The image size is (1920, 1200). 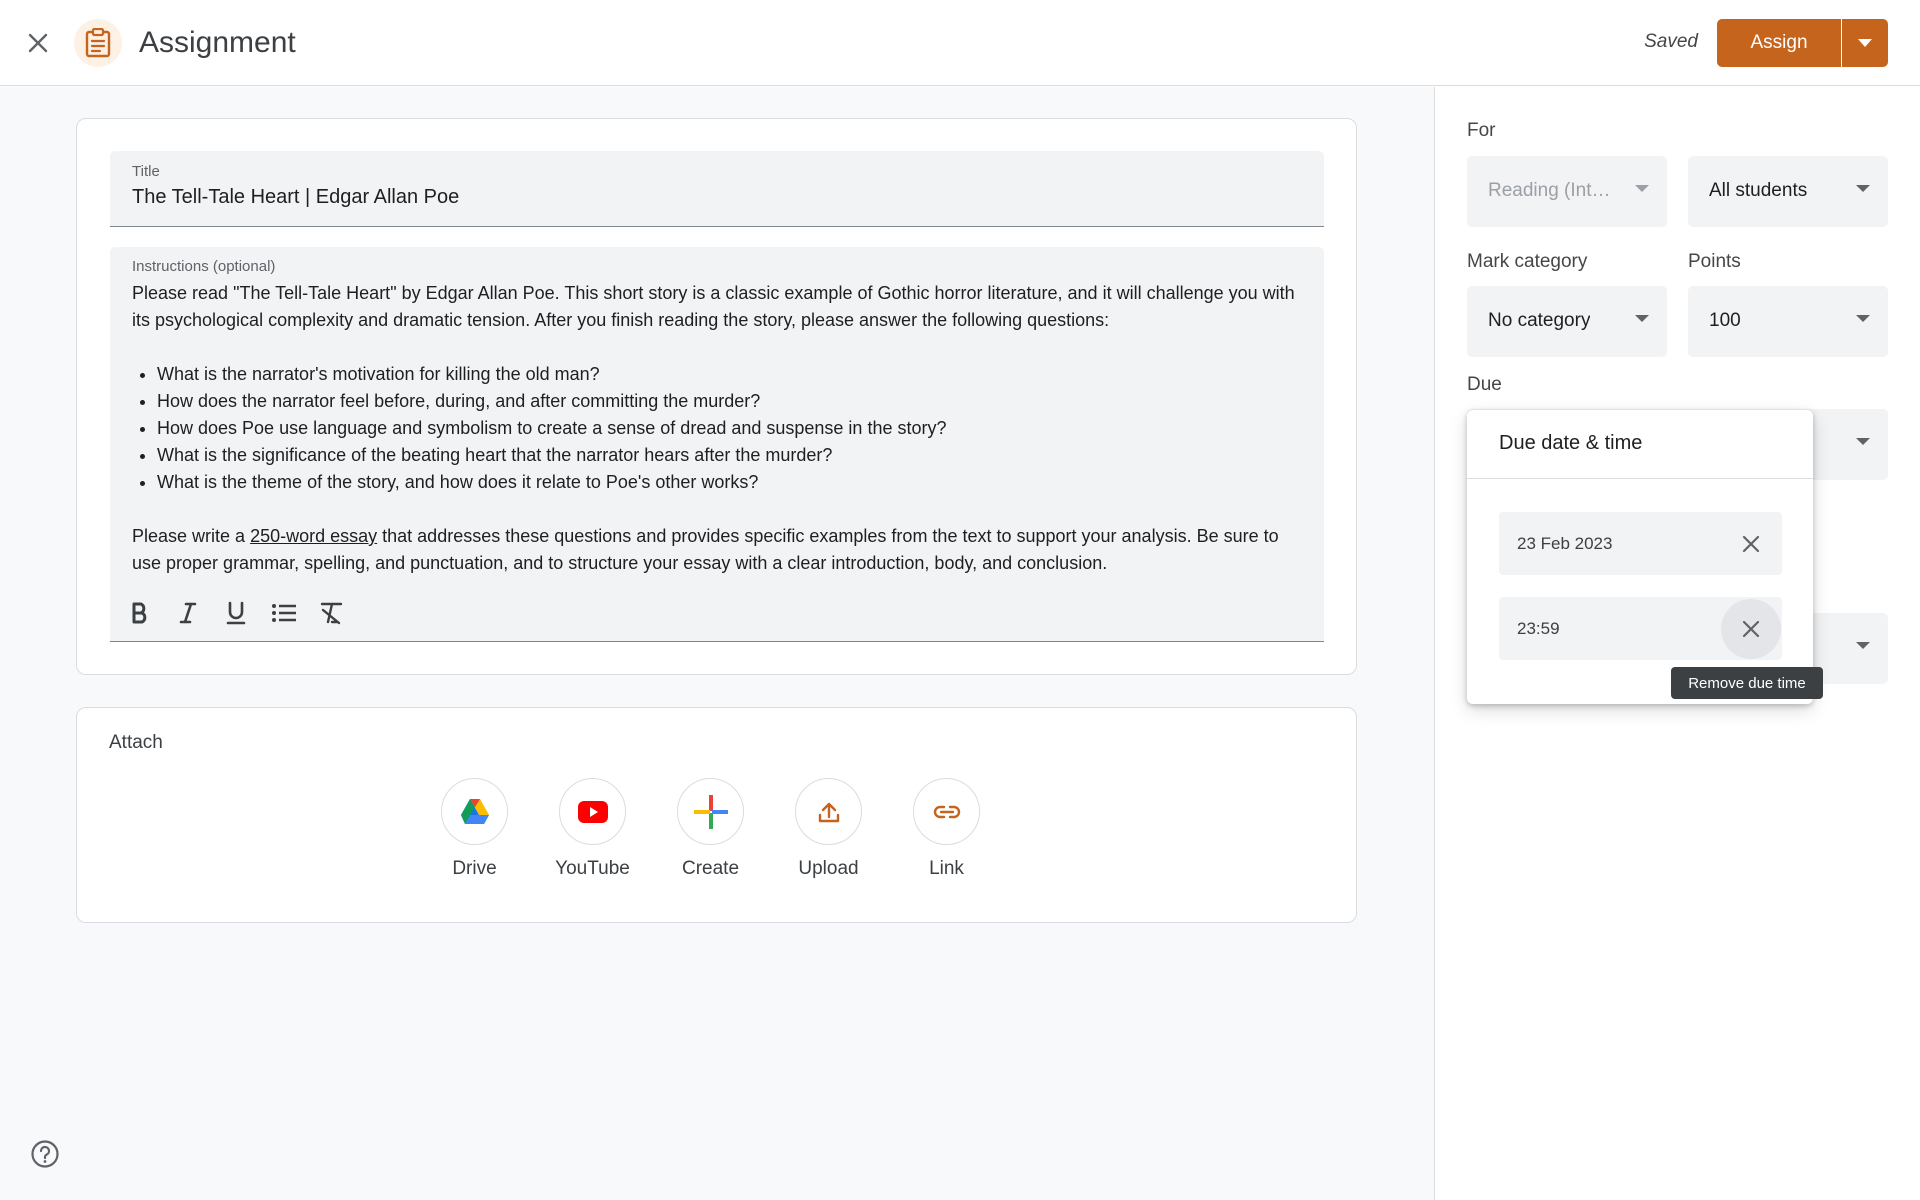 What do you see at coordinates (1640, 478) in the screenshot?
I see `divider` at bounding box center [1640, 478].